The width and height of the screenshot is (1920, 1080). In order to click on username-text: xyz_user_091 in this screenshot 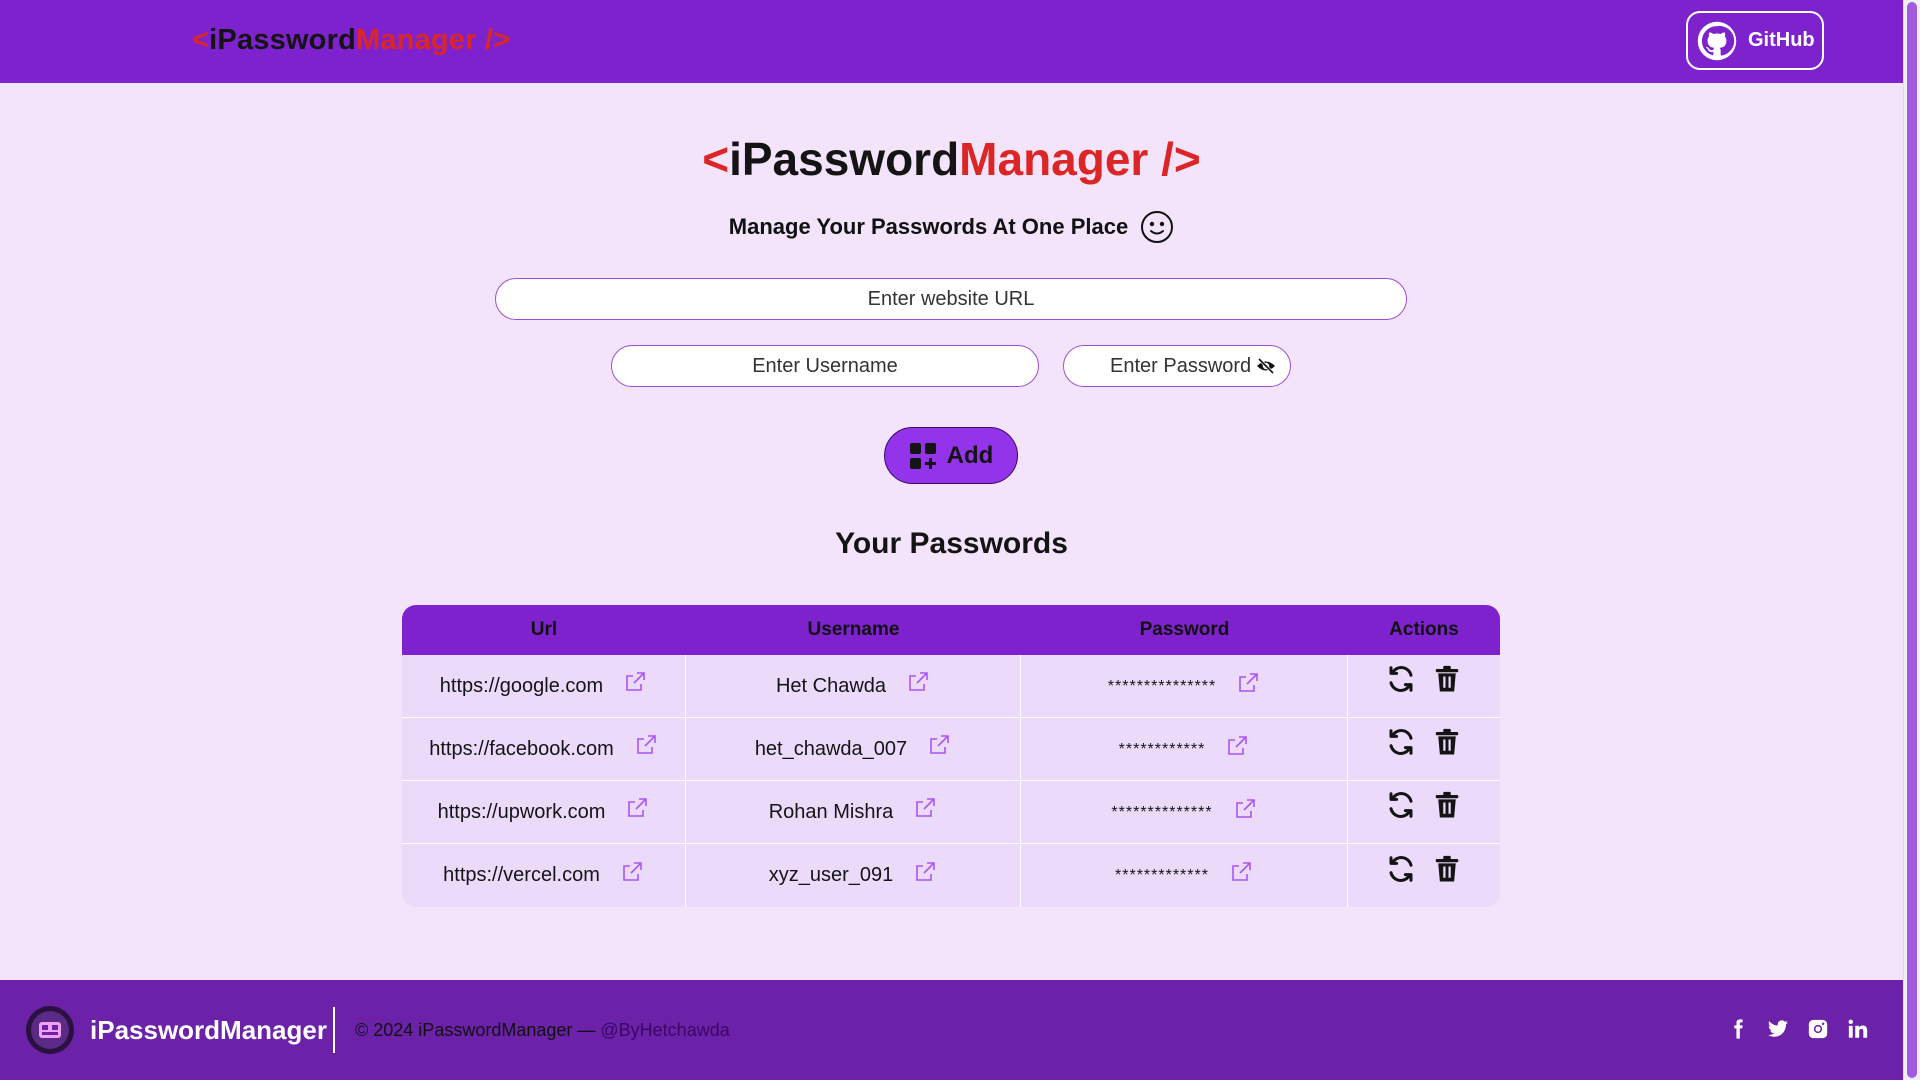, I will do `click(831, 875)`.